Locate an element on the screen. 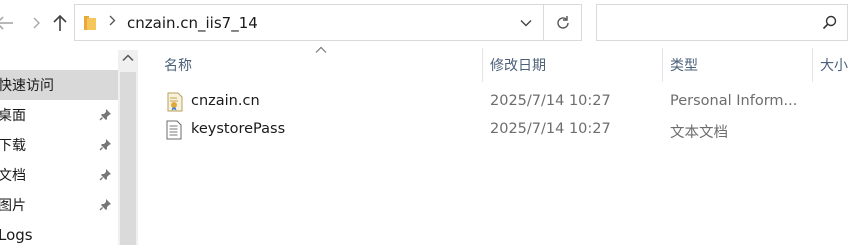 The image size is (862, 245). arrow-up-icon is located at coordinates (60, 22).